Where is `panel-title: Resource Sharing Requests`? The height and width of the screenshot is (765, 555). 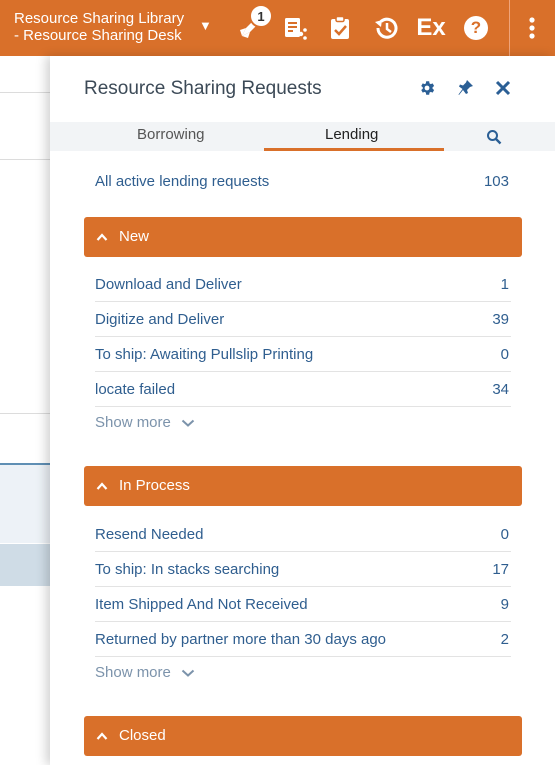
panel-title: Resource Sharing Requests is located at coordinates (203, 88).